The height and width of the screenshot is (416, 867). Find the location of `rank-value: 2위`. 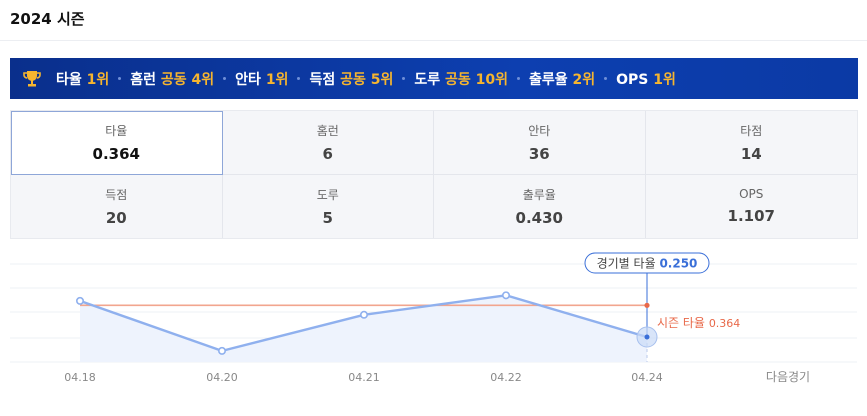

rank-value: 2위 is located at coordinates (584, 79).